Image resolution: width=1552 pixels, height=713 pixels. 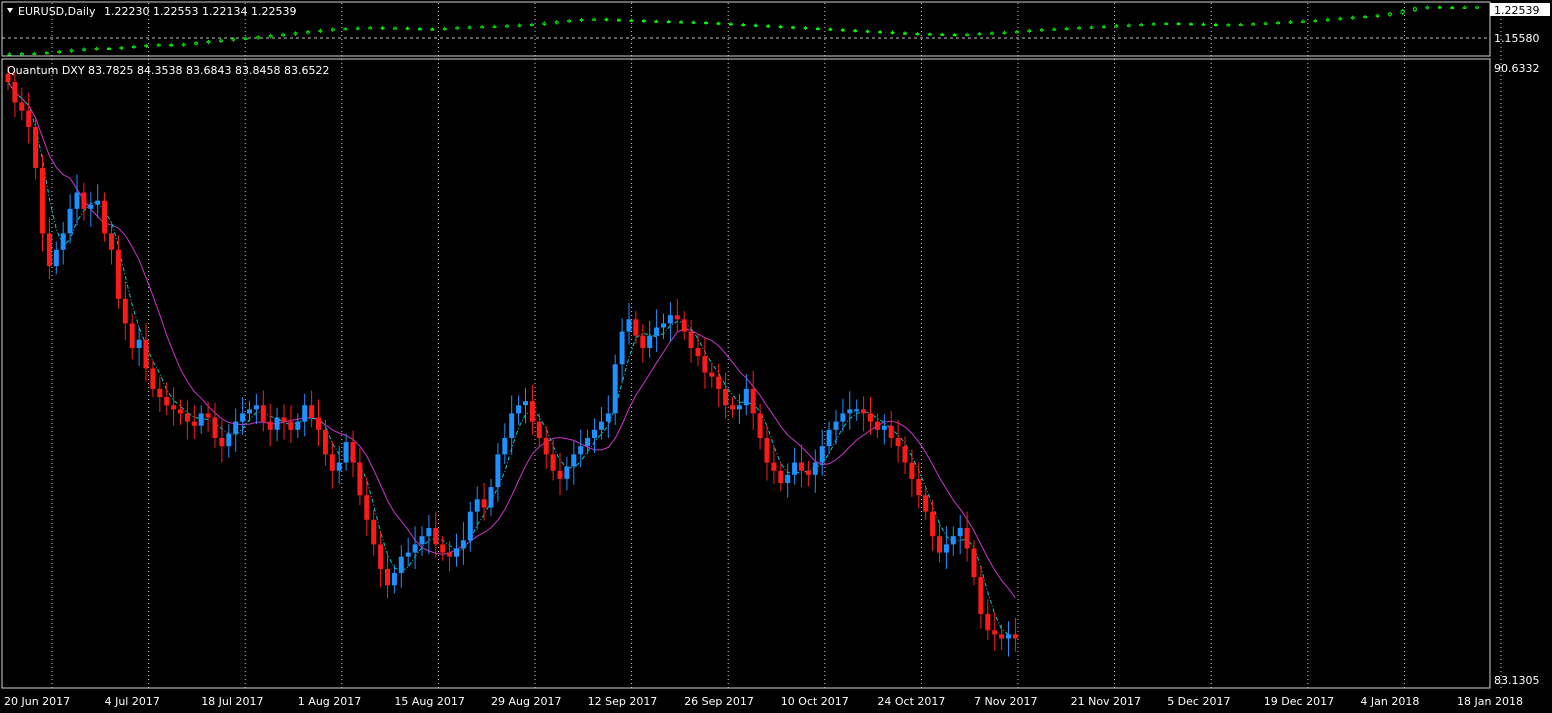 I want to click on x-tick-label: 4 Jan 2018, so click(x=1389, y=701).